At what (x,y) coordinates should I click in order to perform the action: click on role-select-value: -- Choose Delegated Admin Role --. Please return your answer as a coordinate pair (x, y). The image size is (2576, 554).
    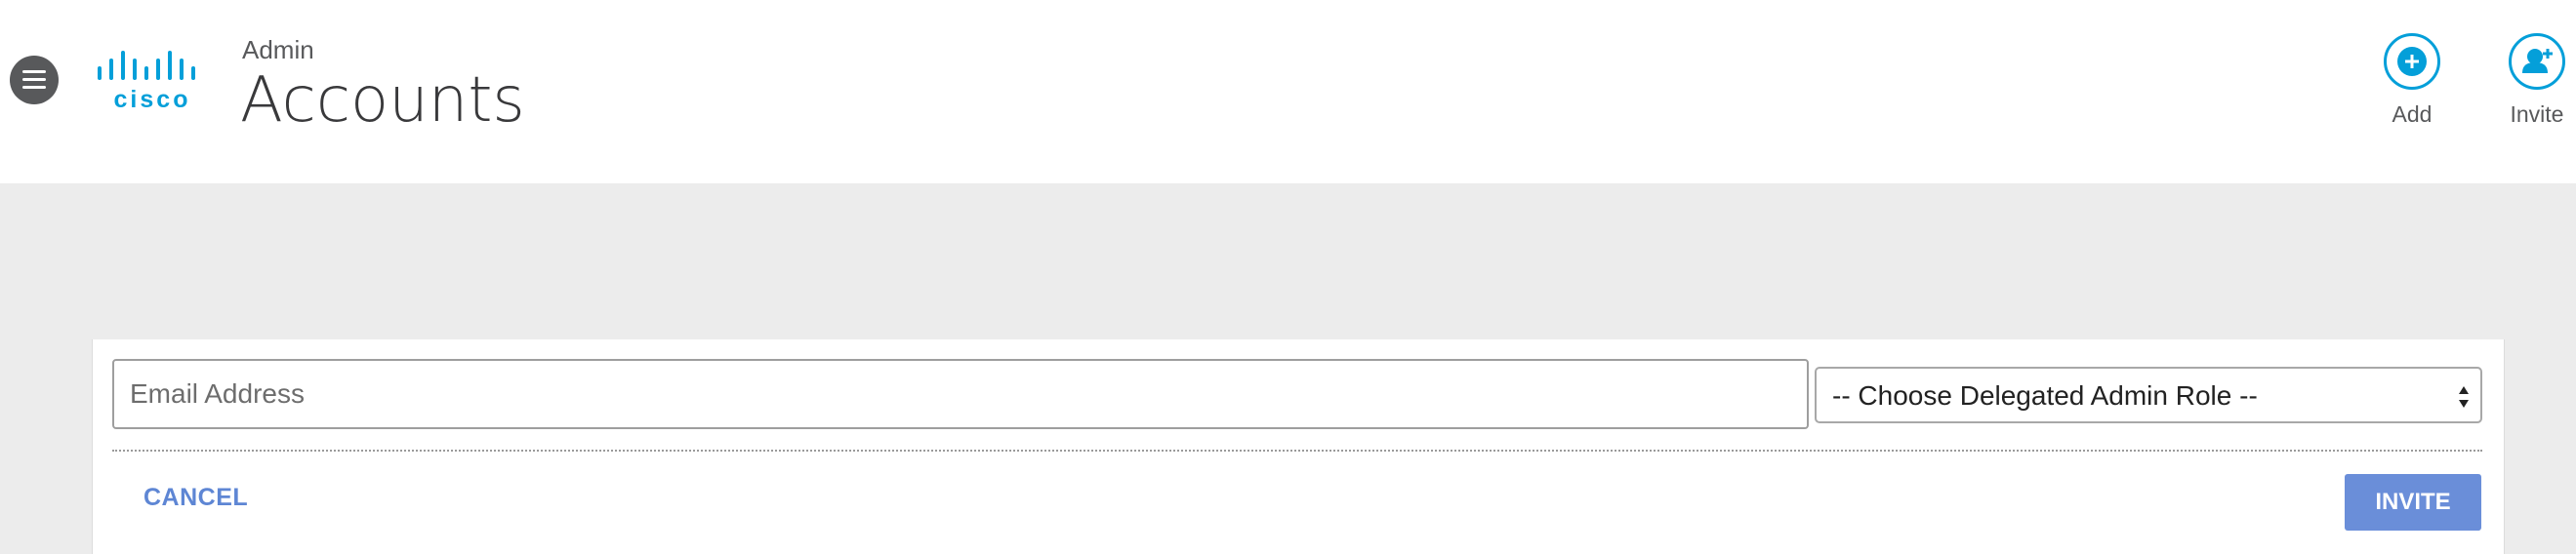
    Looking at the image, I should click on (2045, 395).